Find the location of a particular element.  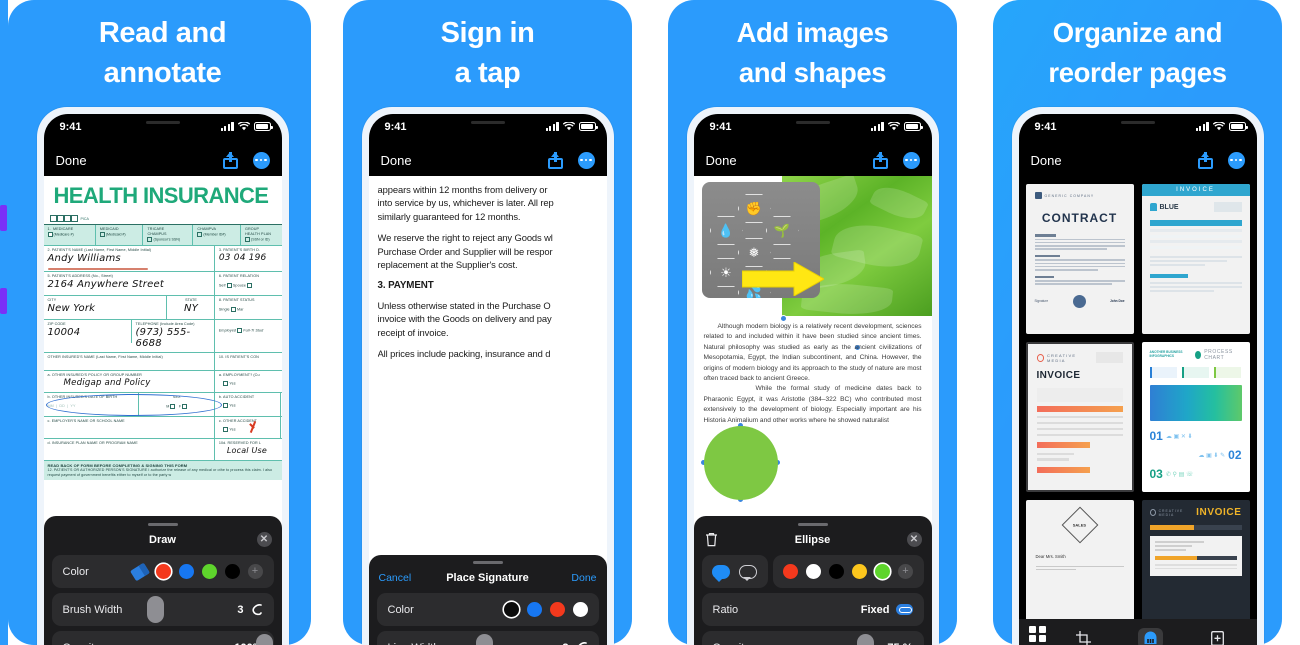

list-item: CREATIVE MEDIA INVOICE is located at coordinates (1079, 417).